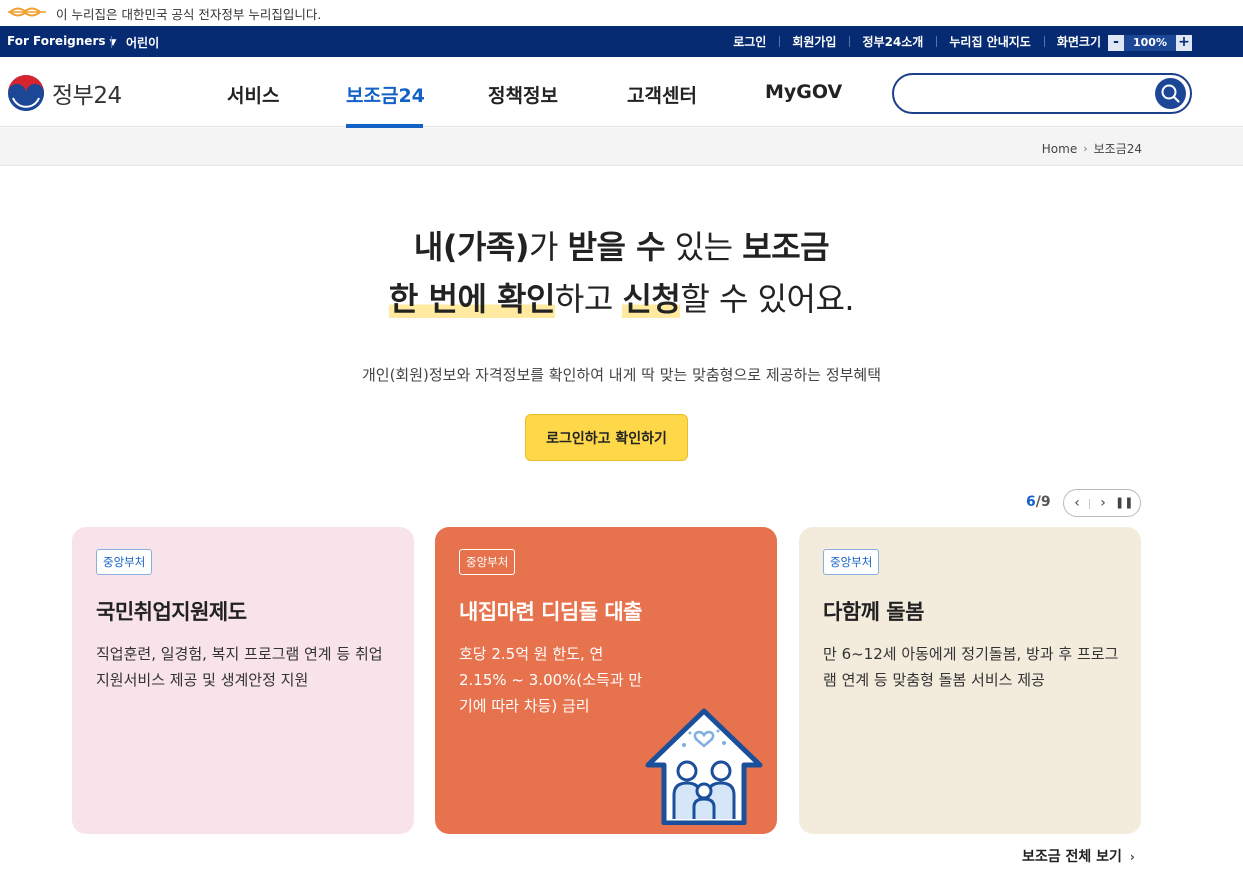 The image size is (1243, 880). I want to click on hero-l1-b: 가, so click(548, 247).